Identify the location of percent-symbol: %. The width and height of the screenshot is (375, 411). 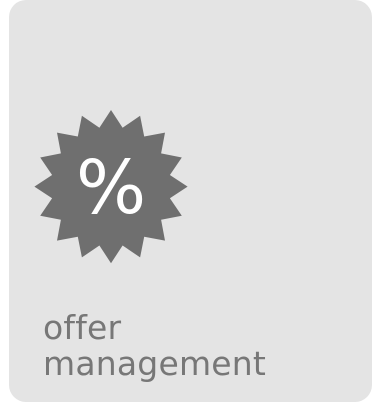
(111, 188).